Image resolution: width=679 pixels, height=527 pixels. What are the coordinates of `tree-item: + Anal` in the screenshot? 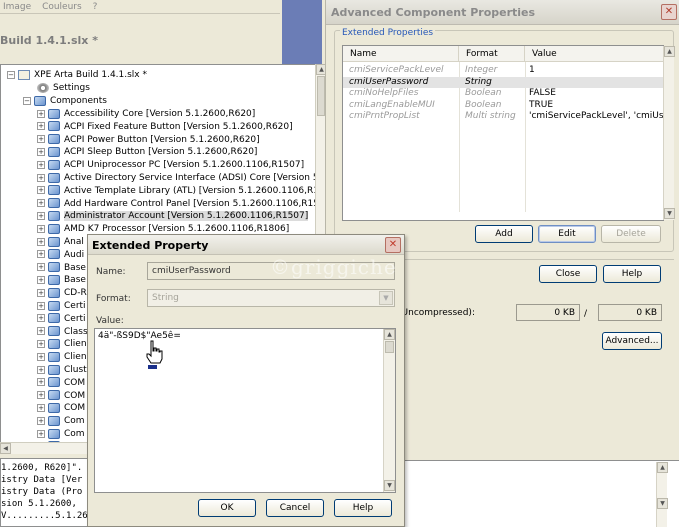 It's located at (60, 242).